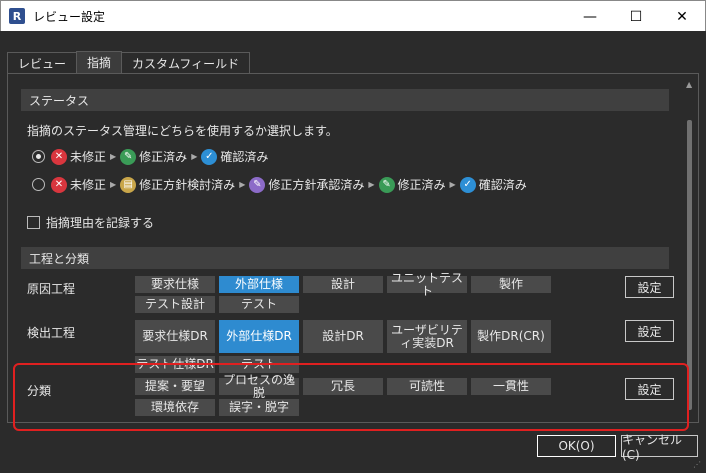  I want to click on record-reason-checkbox-row: 指摘理由を記録する, so click(90, 222).